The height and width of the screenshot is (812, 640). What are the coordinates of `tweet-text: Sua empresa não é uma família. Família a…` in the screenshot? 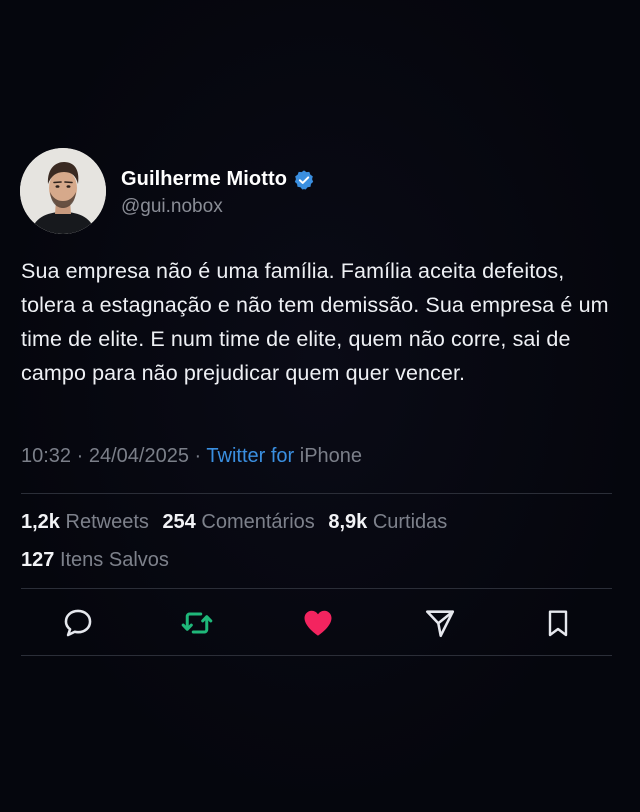 It's located at (315, 322).